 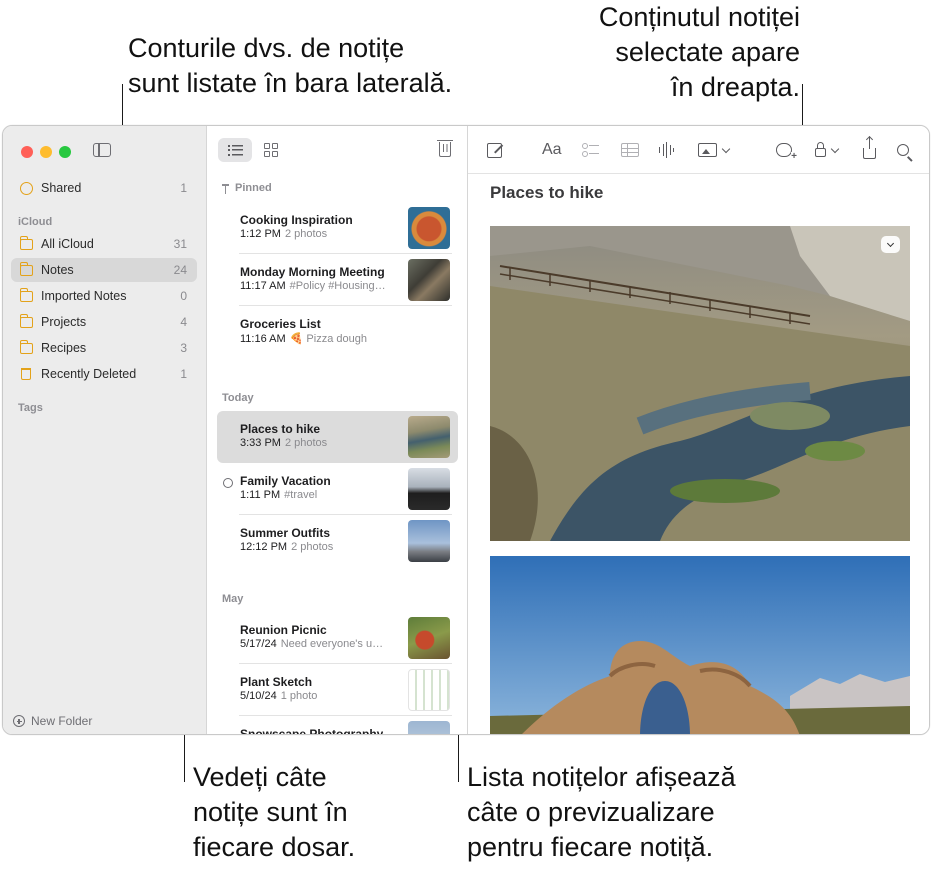 What do you see at coordinates (276, 682) in the screenshot?
I see `note-title: Plant Sketch` at bounding box center [276, 682].